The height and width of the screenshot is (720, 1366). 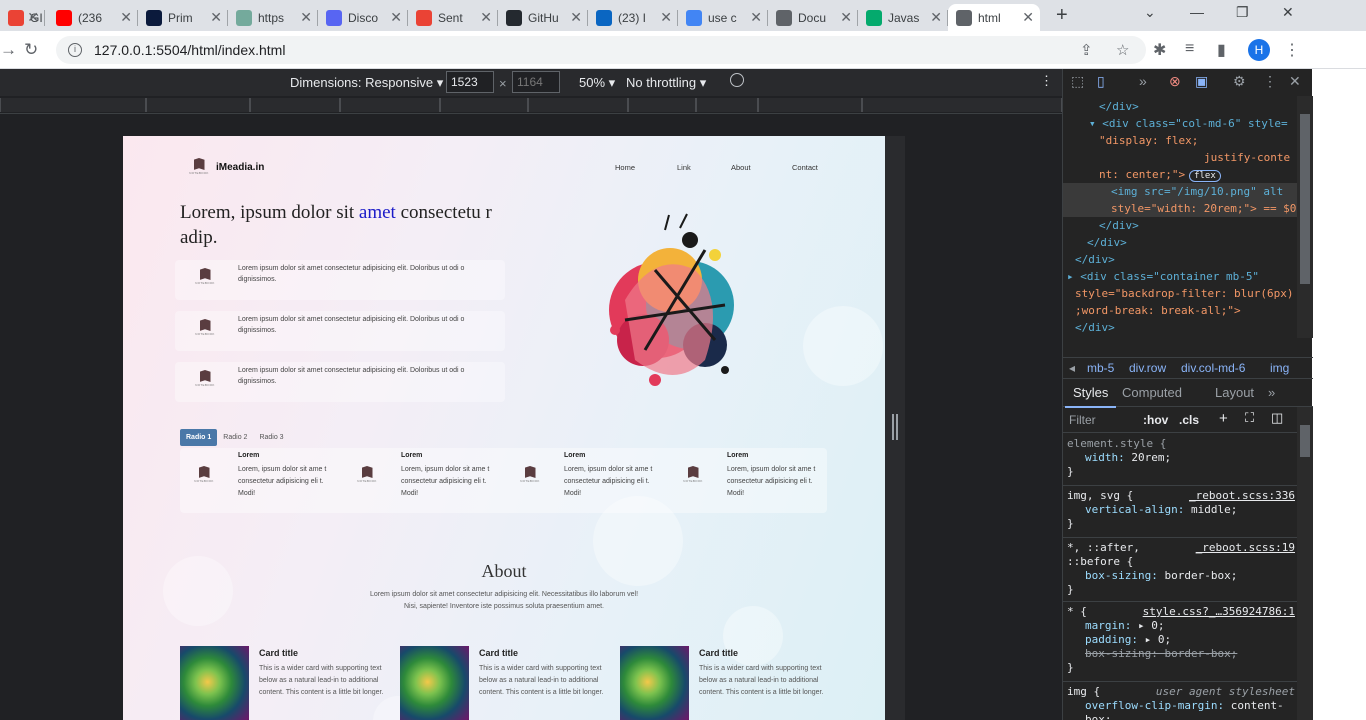 What do you see at coordinates (1188, 123) in the screenshot?
I see `dom-node: ▾ <div class="col-md-6" style=` at bounding box center [1188, 123].